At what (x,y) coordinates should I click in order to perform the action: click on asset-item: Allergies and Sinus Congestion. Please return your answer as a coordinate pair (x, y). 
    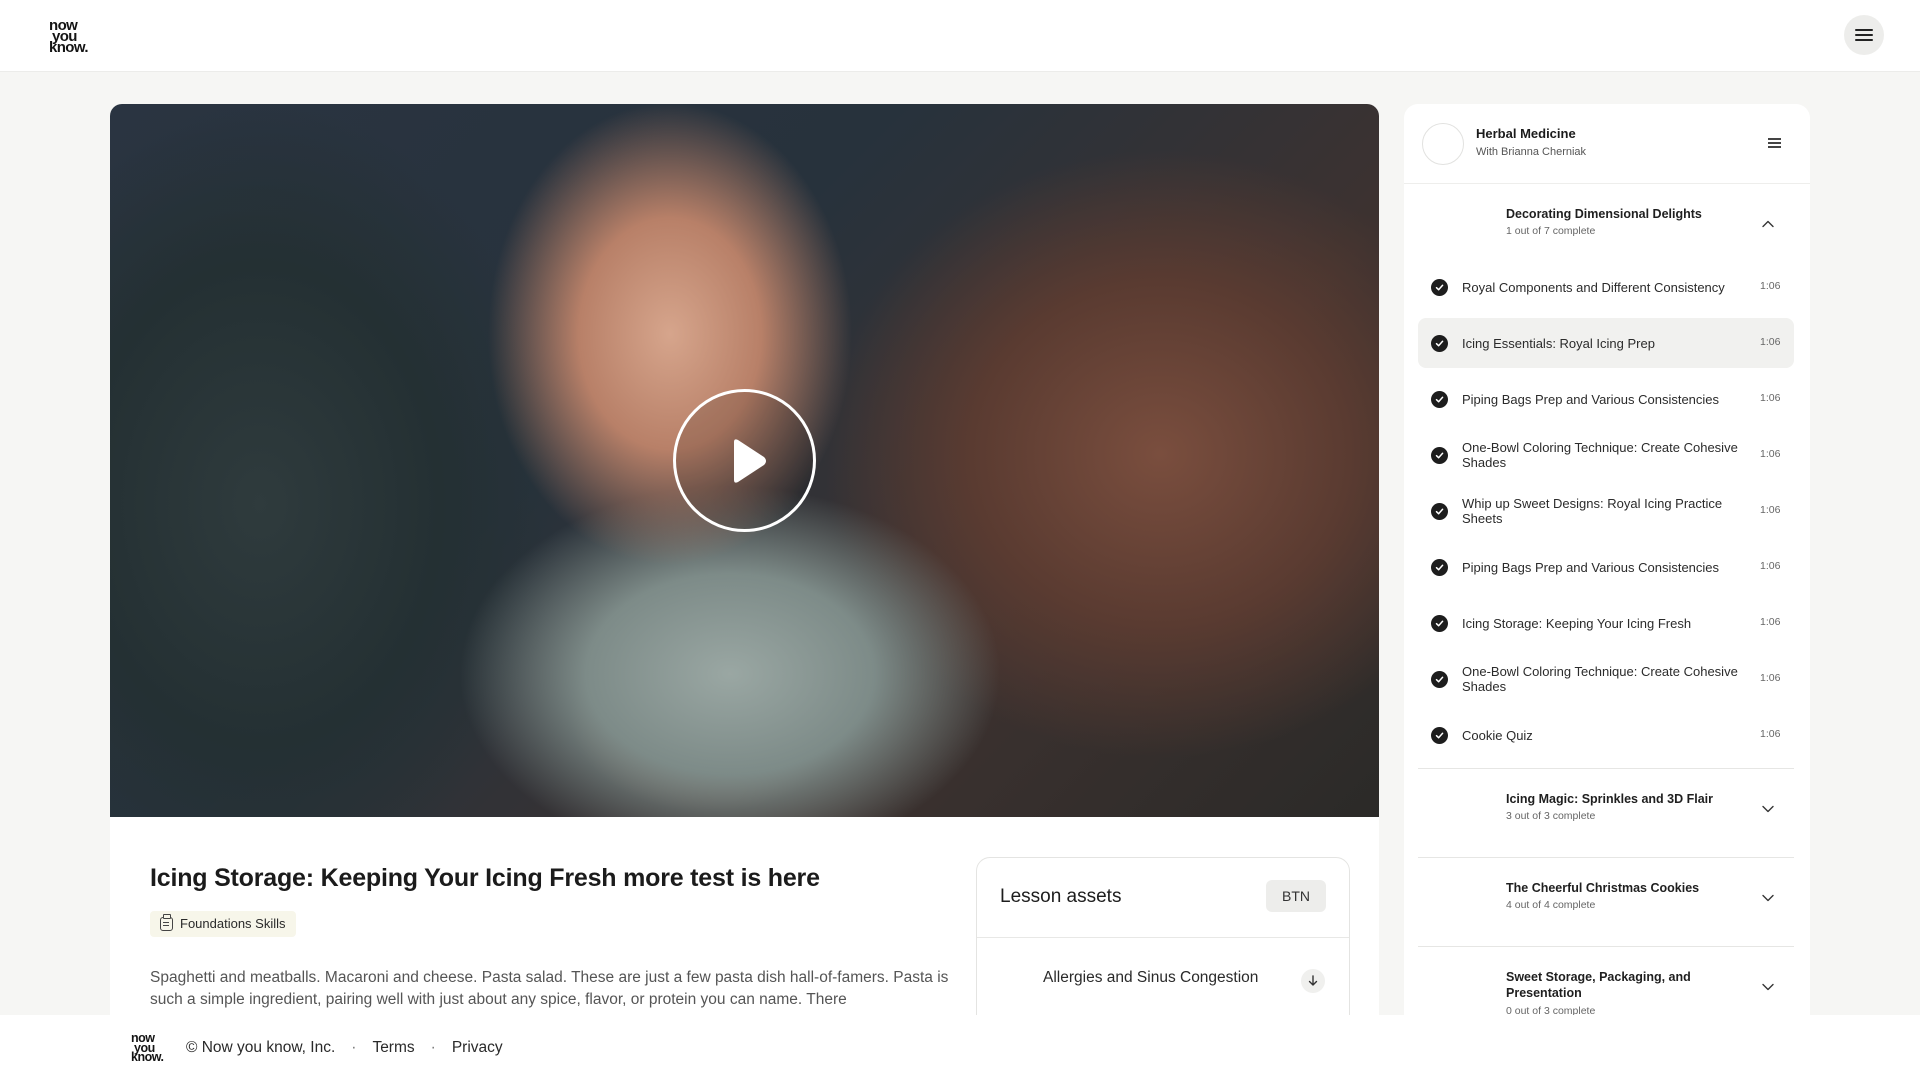
    Looking at the image, I should click on (1163, 978).